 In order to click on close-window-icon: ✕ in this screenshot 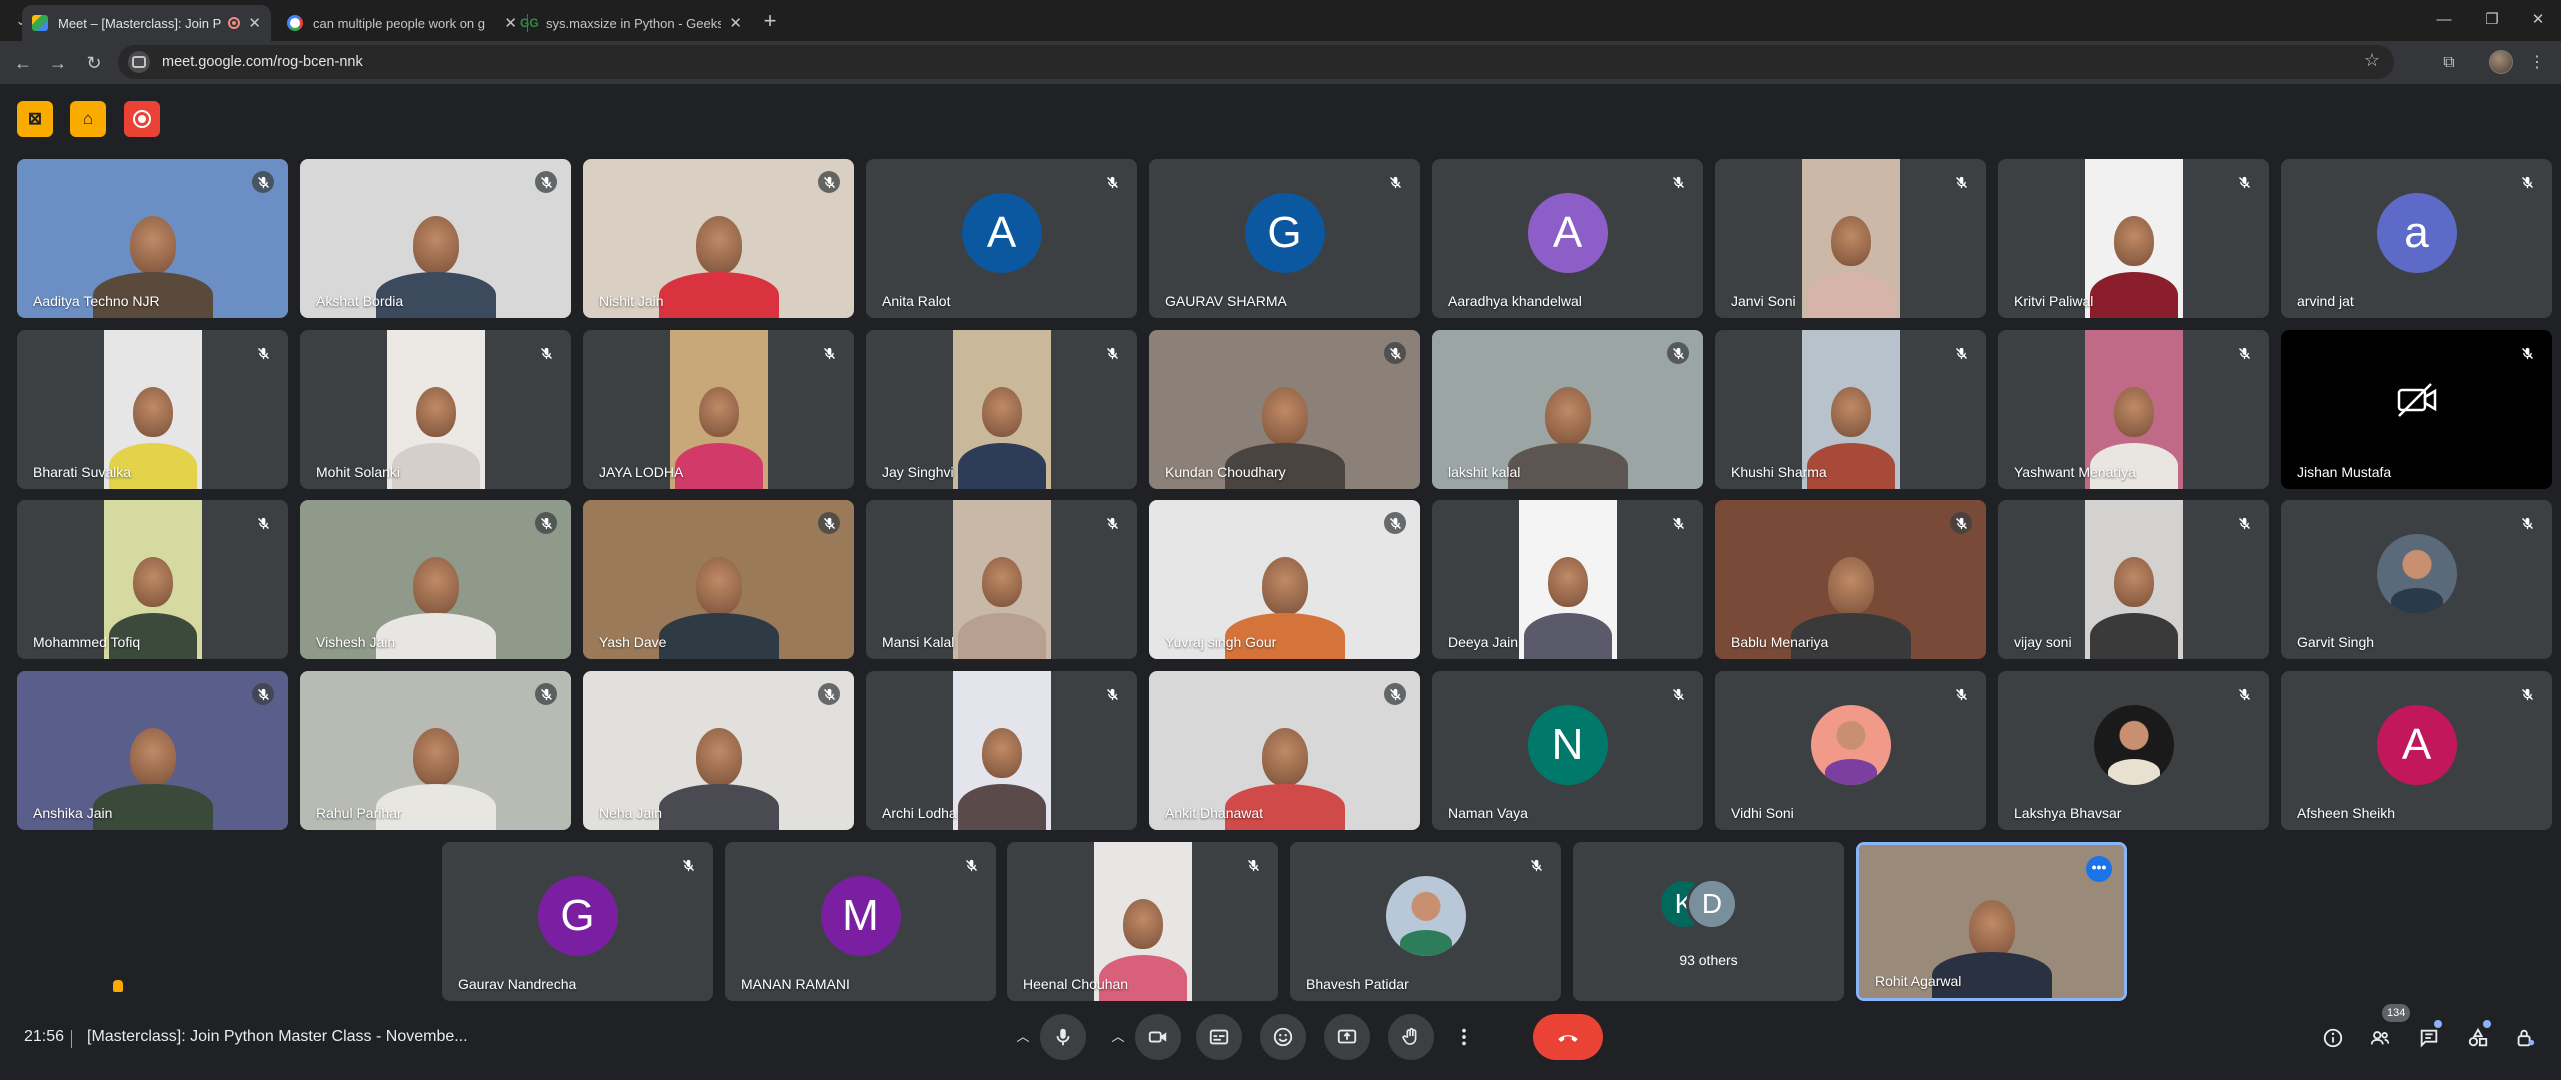, I will do `click(2538, 20)`.